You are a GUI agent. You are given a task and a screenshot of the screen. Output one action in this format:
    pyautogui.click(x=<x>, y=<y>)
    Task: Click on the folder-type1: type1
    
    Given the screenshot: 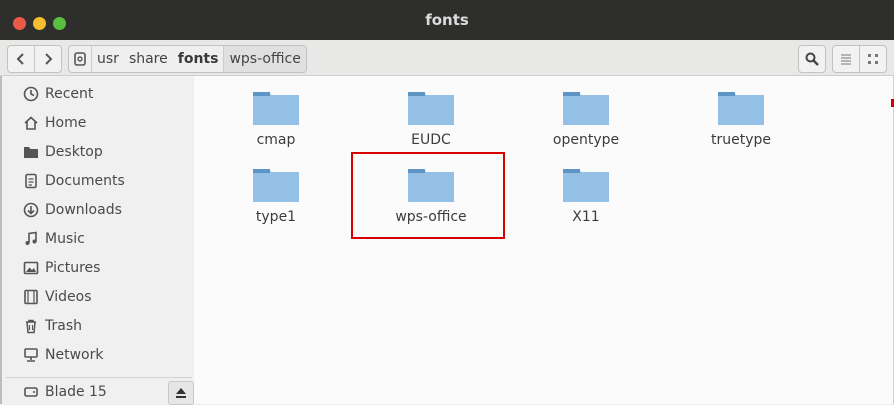 What is the action you would take?
    pyautogui.click(x=276, y=196)
    